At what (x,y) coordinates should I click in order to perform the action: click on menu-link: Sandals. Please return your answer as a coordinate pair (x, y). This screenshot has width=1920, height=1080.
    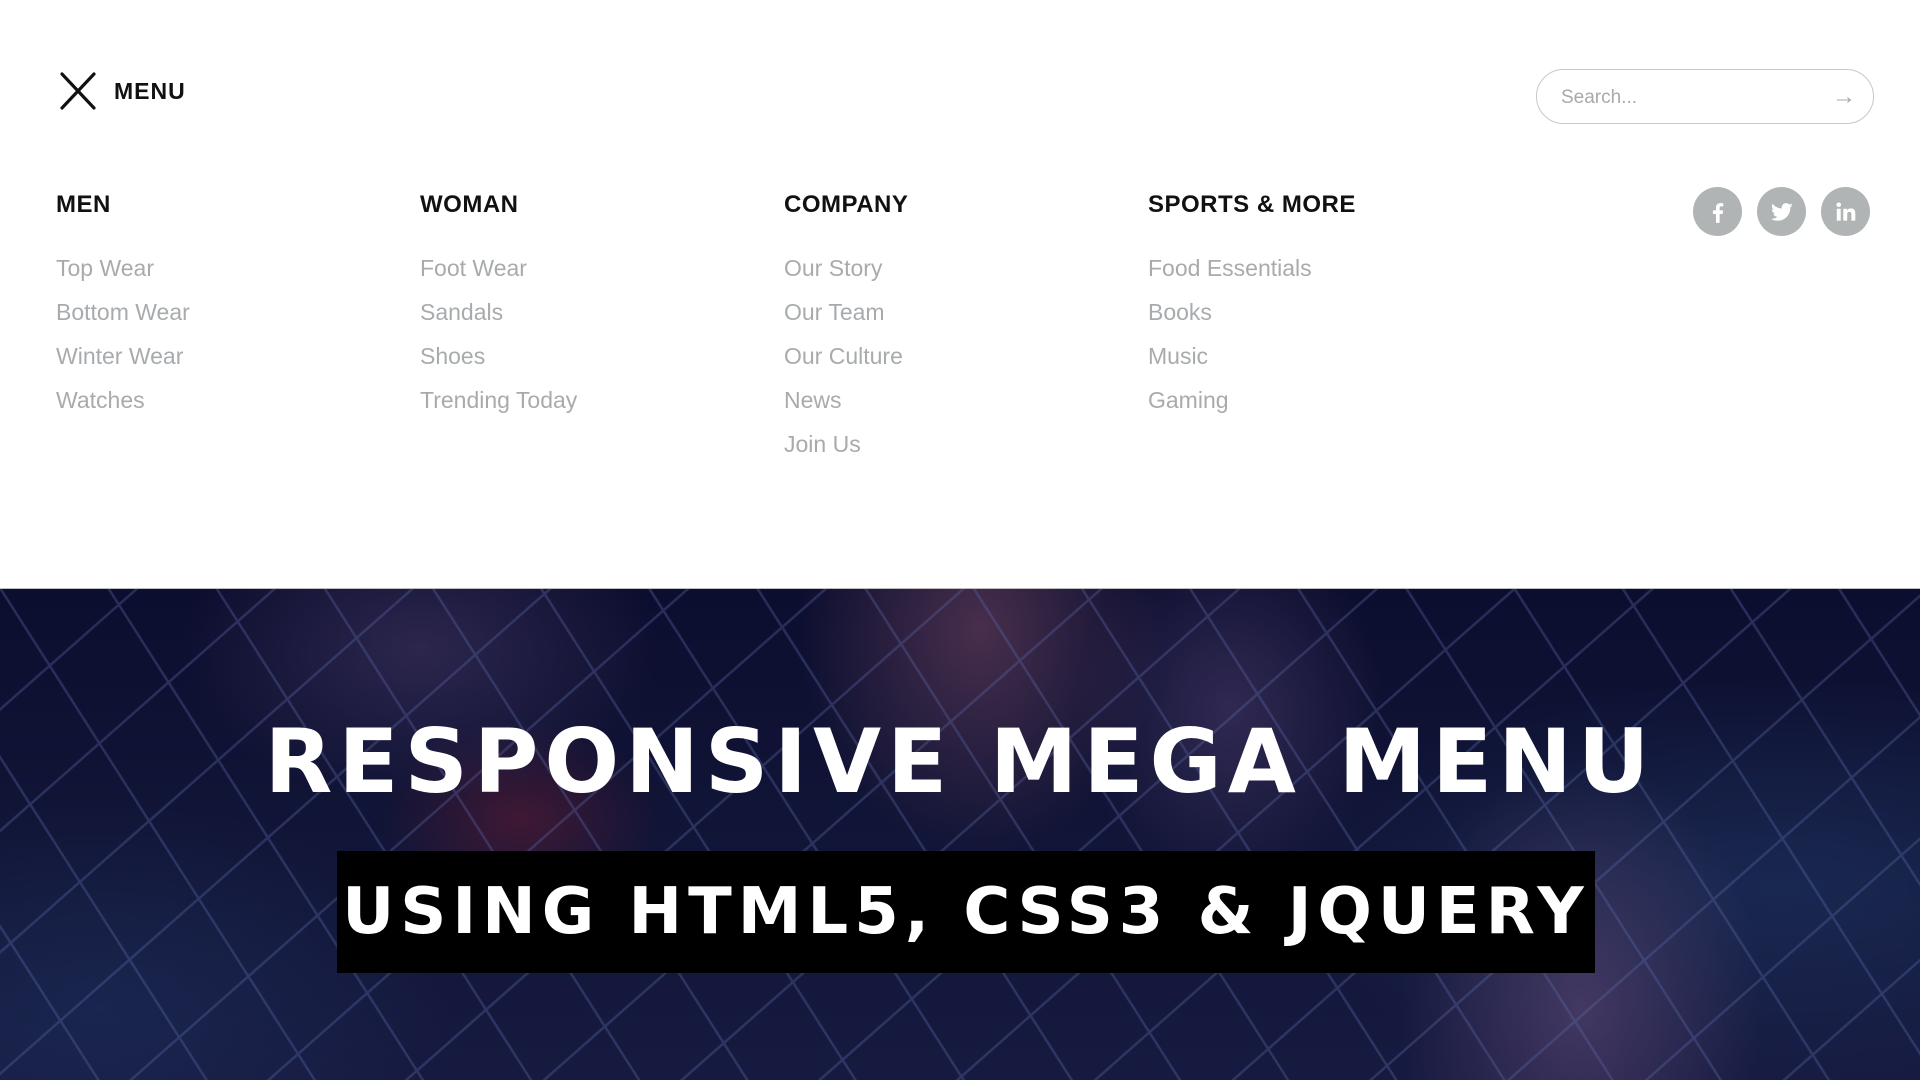
    Looking at the image, I should click on (498, 312).